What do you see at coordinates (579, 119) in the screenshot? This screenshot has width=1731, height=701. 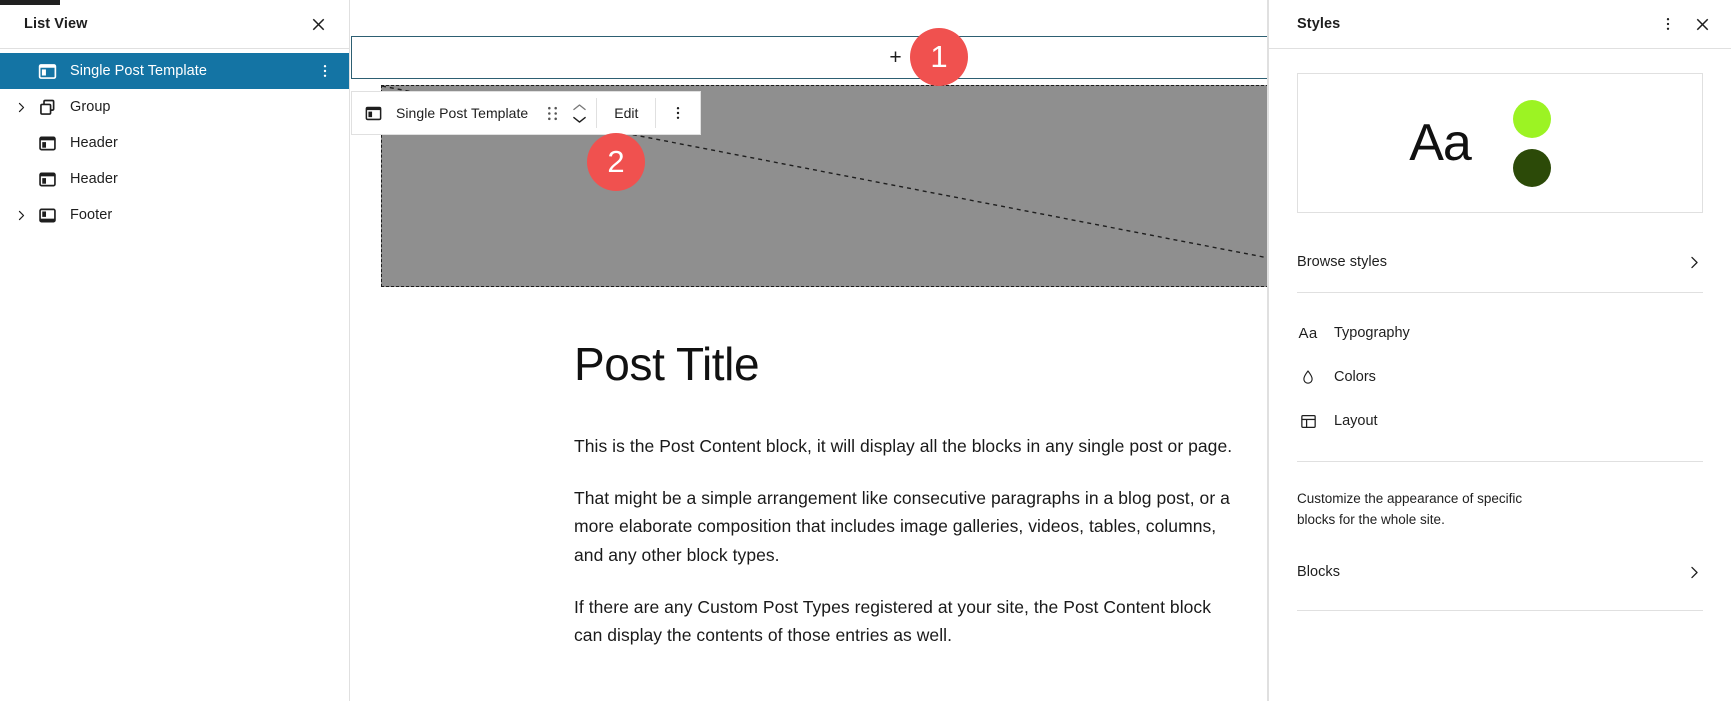 I see `chevron-down-icon` at bounding box center [579, 119].